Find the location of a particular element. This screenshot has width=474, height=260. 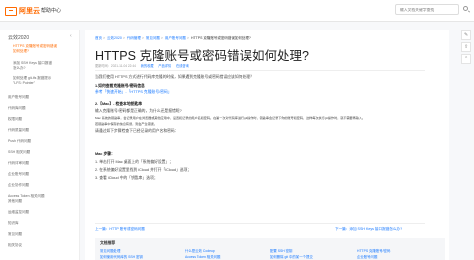

section-heading: Mac 步骤： is located at coordinates (105, 154).